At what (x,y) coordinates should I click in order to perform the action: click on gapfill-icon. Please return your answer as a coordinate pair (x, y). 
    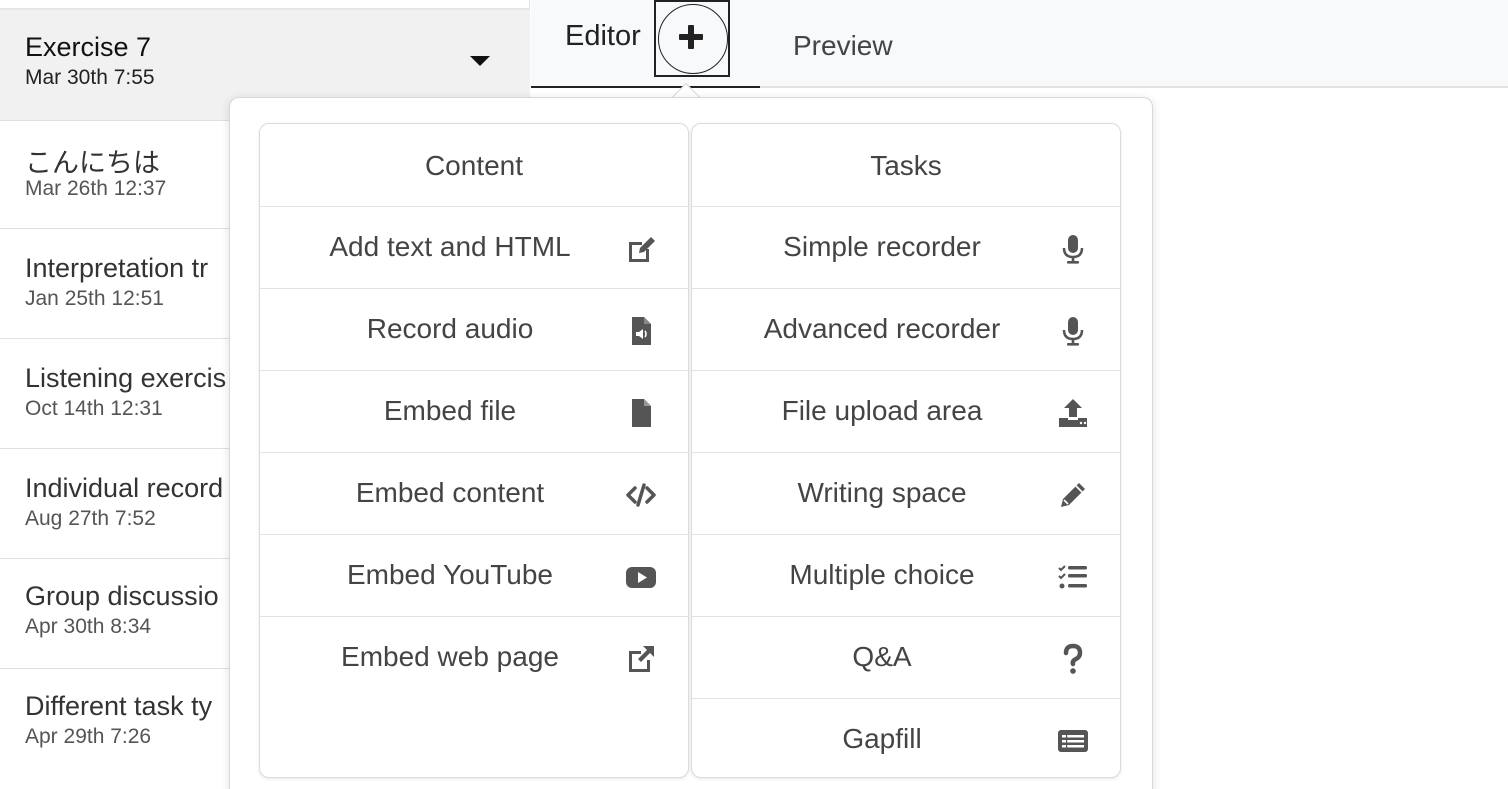
    Looking at the image, I should click on (1073, 741).